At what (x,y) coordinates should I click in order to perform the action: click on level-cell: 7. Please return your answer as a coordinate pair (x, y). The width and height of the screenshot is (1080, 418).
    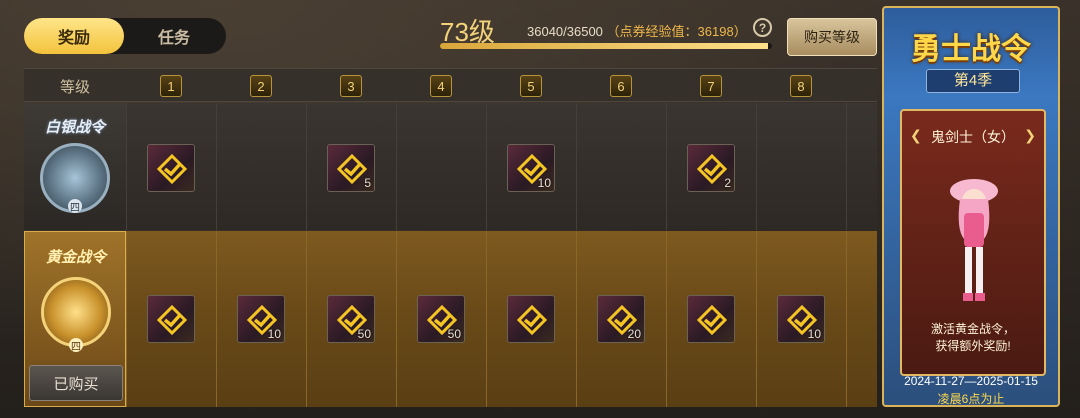
    Looking at the image, I should click on (711, 86).